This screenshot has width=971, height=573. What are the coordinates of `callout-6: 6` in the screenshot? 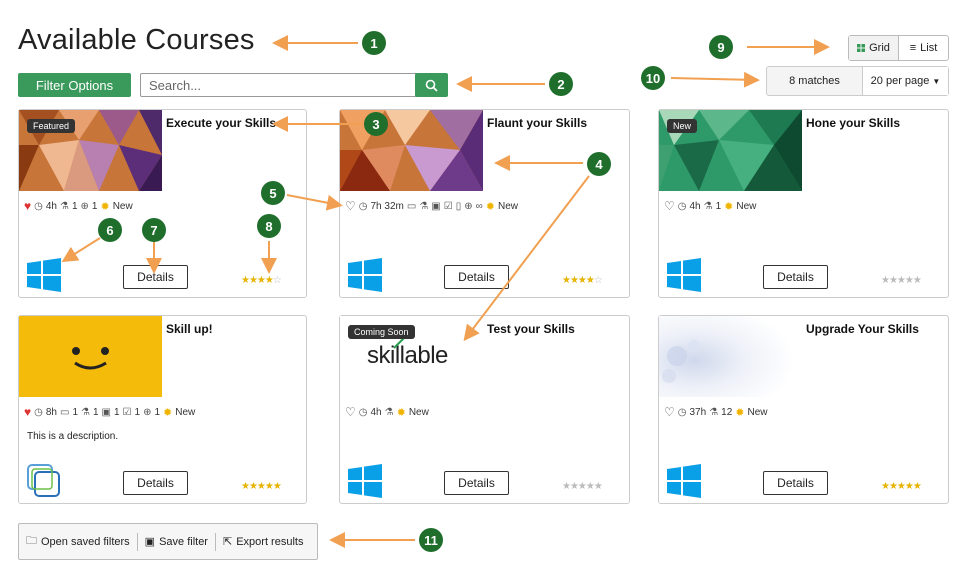 It's located at (110, 230).